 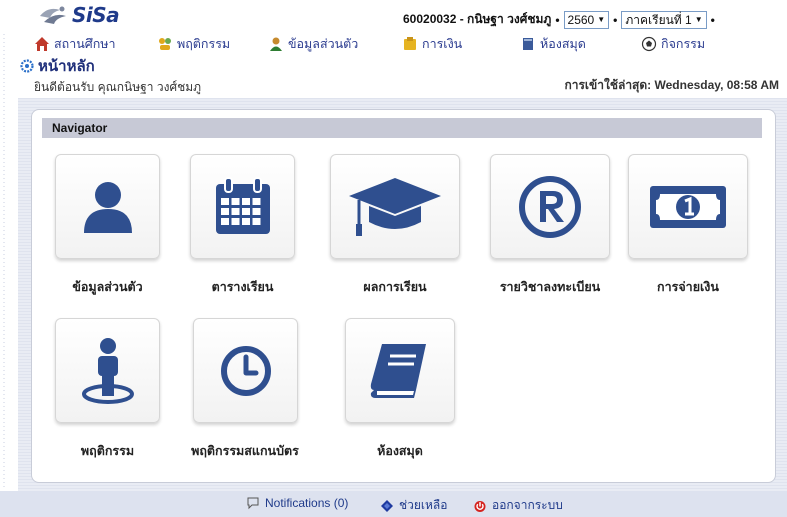 What do you see at coordinates (118, 87) in the screenshot?
I see `welcome-text: ยินดีต้อนรับ คุณกนิษฐา วงศ์ชมภู` at bounding box center [118, 87].